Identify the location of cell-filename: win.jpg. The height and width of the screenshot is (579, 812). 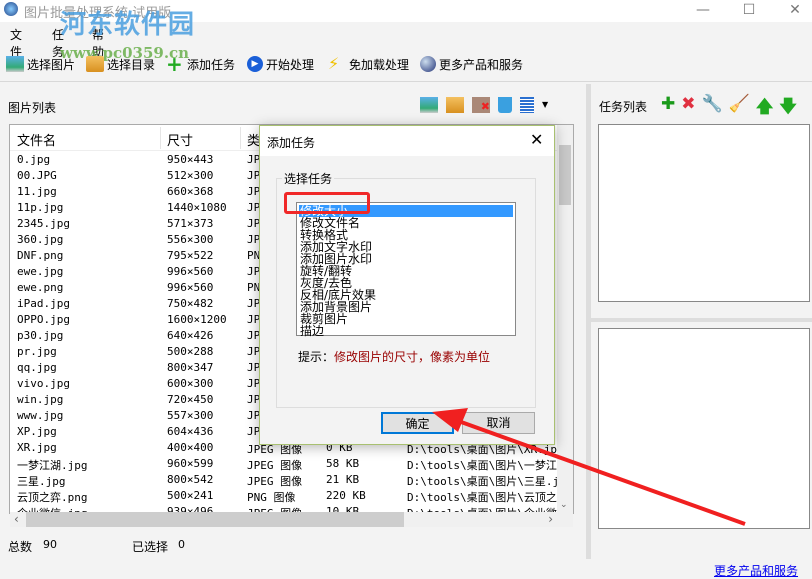
(40, 399).